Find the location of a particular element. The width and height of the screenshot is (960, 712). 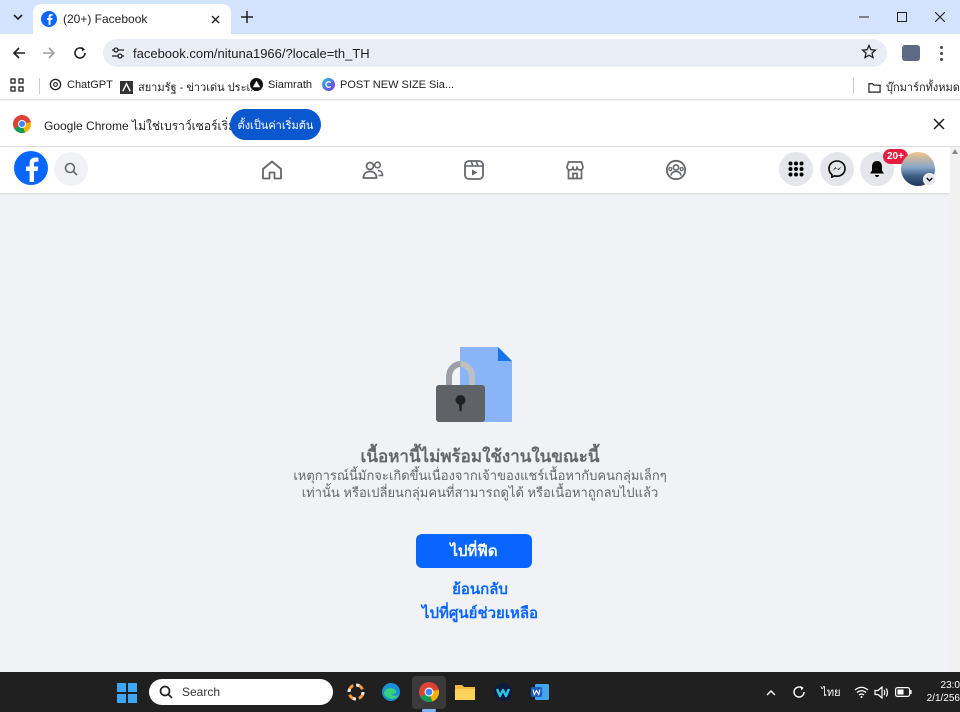

maximize-button is located at coordinates (902, 17).